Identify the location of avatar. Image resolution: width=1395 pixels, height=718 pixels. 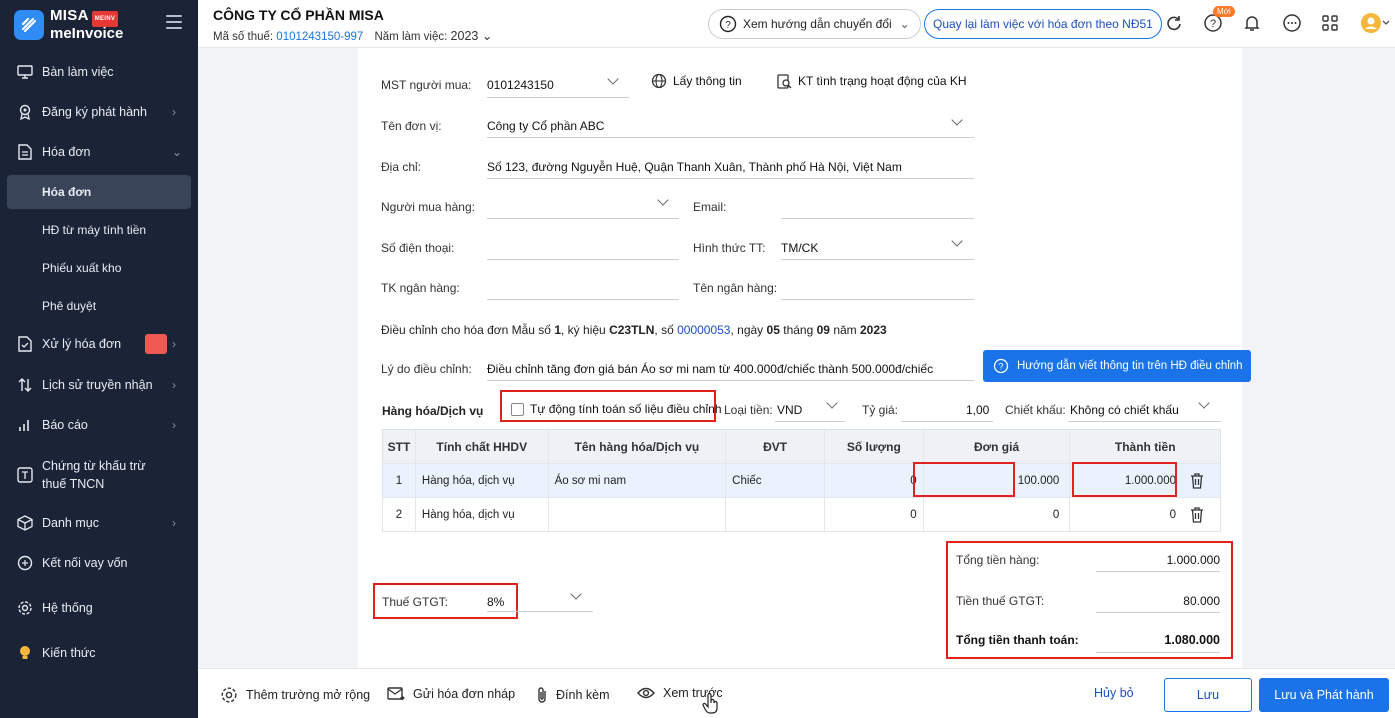
(1375, 23).